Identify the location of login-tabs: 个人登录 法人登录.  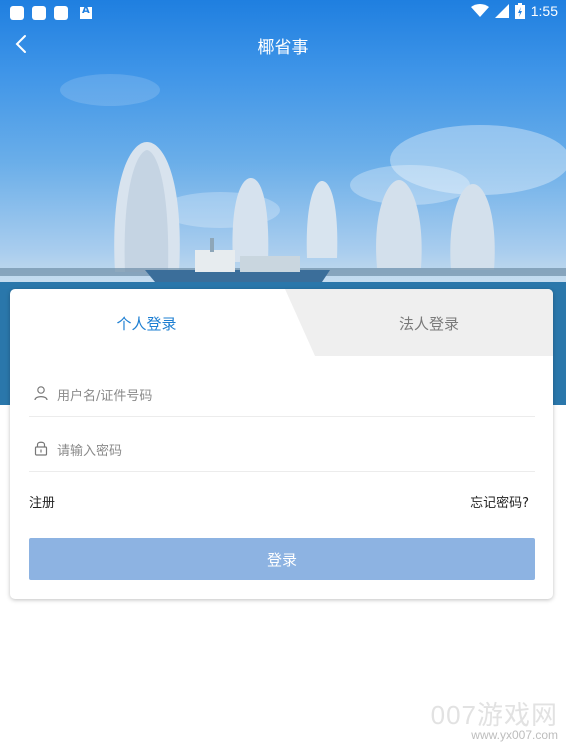
(281, 322).